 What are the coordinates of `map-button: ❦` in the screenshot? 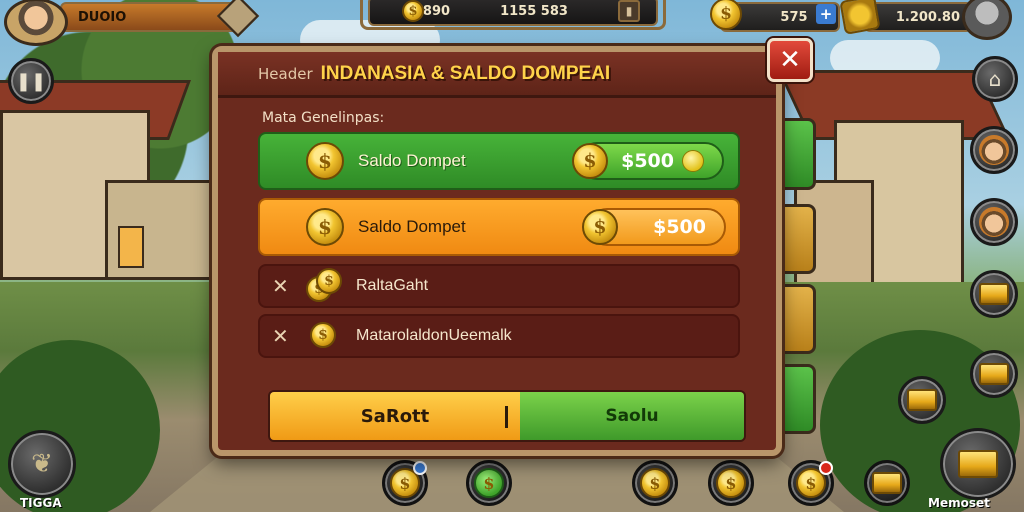 It's located at (42, 464).